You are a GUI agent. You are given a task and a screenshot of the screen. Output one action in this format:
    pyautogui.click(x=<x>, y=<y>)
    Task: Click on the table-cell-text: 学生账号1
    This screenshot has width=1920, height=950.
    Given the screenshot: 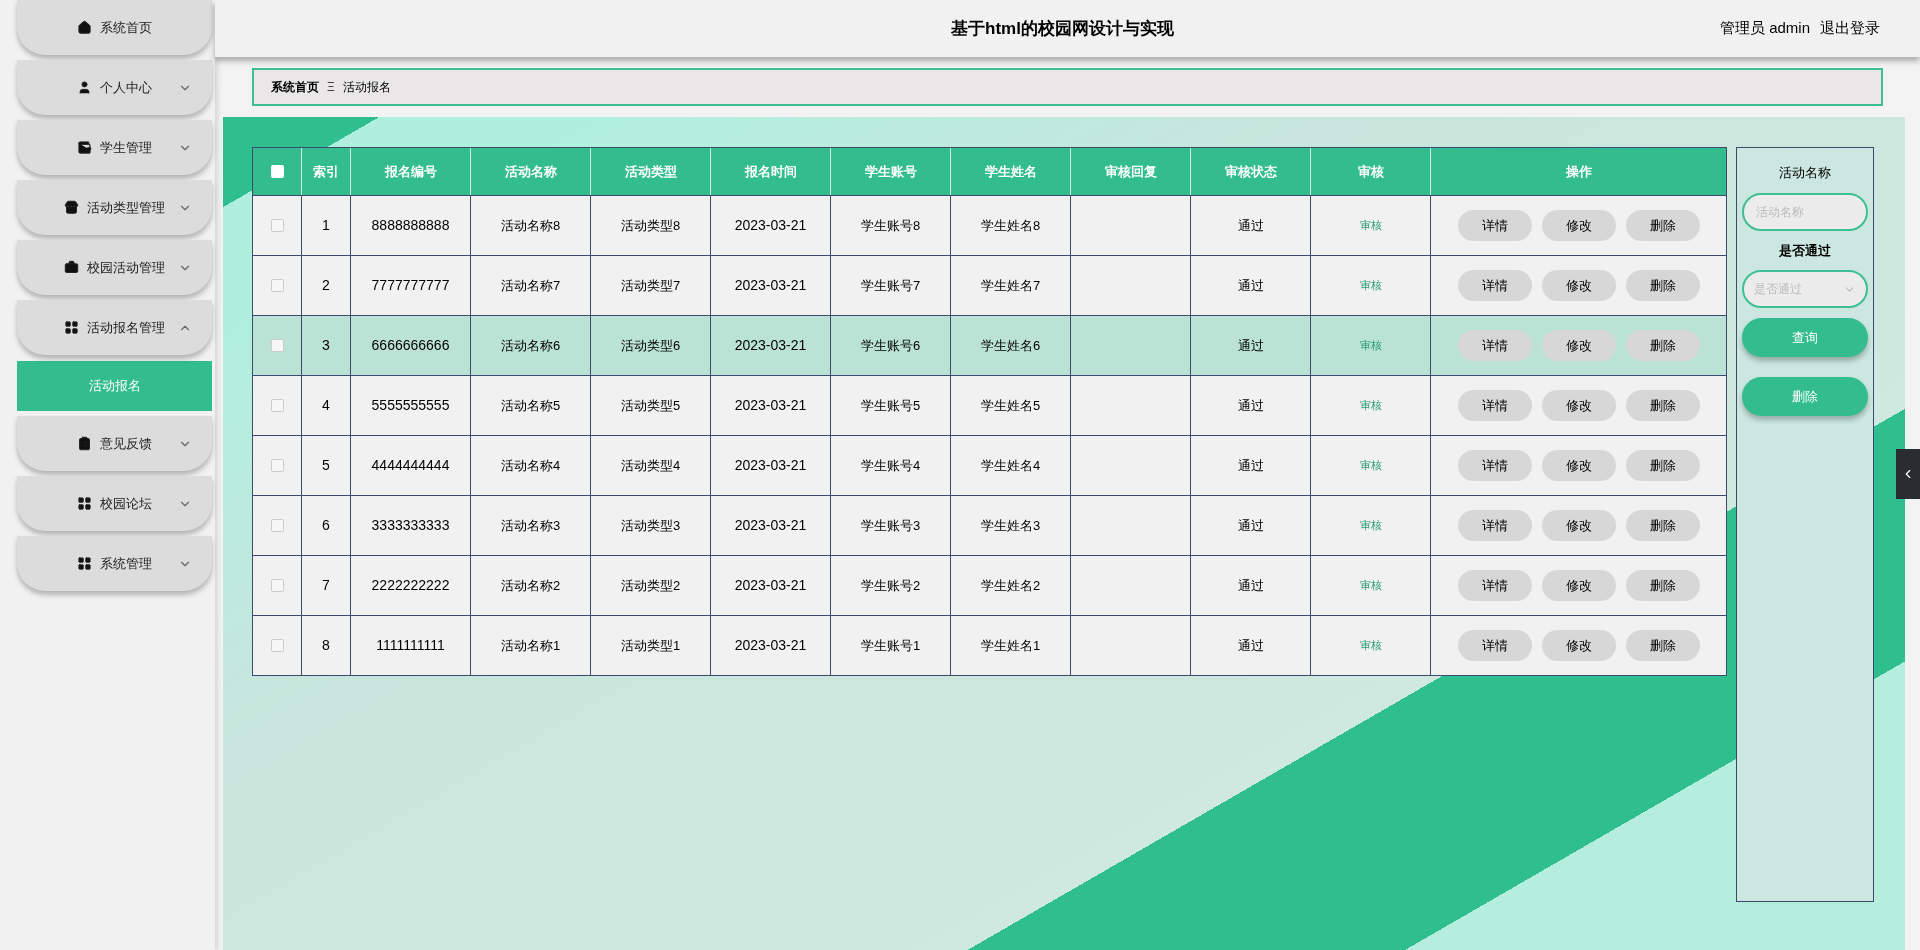 What is the action you would take?
    pyautogui.click(x=890, y=645)
    